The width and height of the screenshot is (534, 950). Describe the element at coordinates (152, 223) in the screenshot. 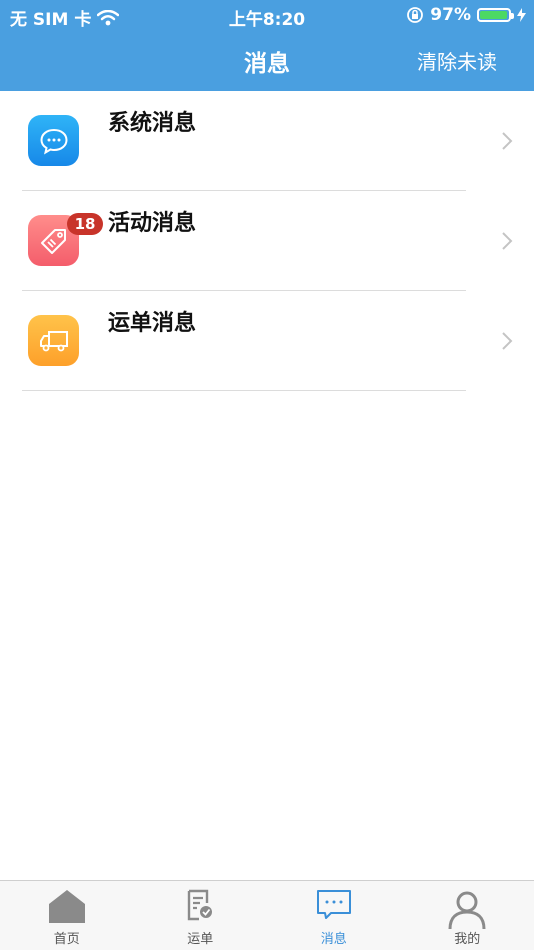

I see `list-item-label: 活动消息` at that location.